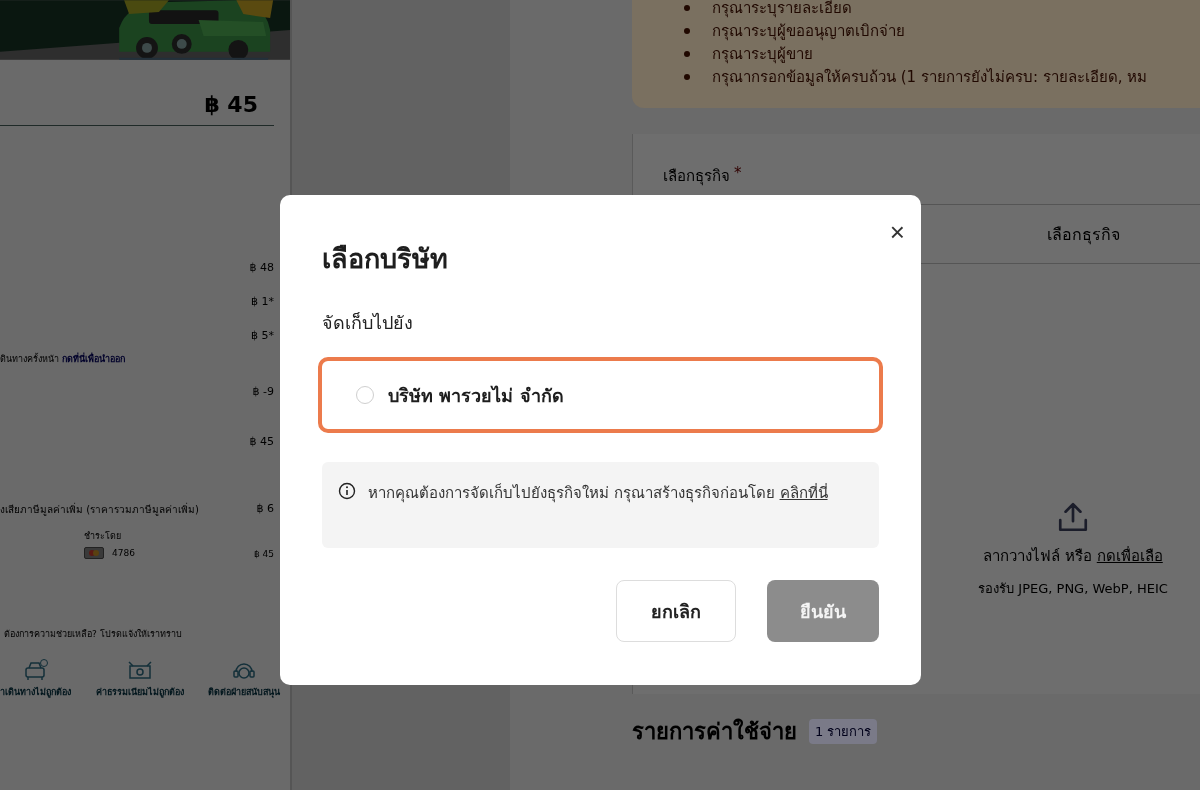 The width and height of the screenshot is (1200, 790). What do you see at coordinates (368, 323) in the screenshot?
I see `section-label: จัดเก็บไปยัง` at bounding box center [368, 323].